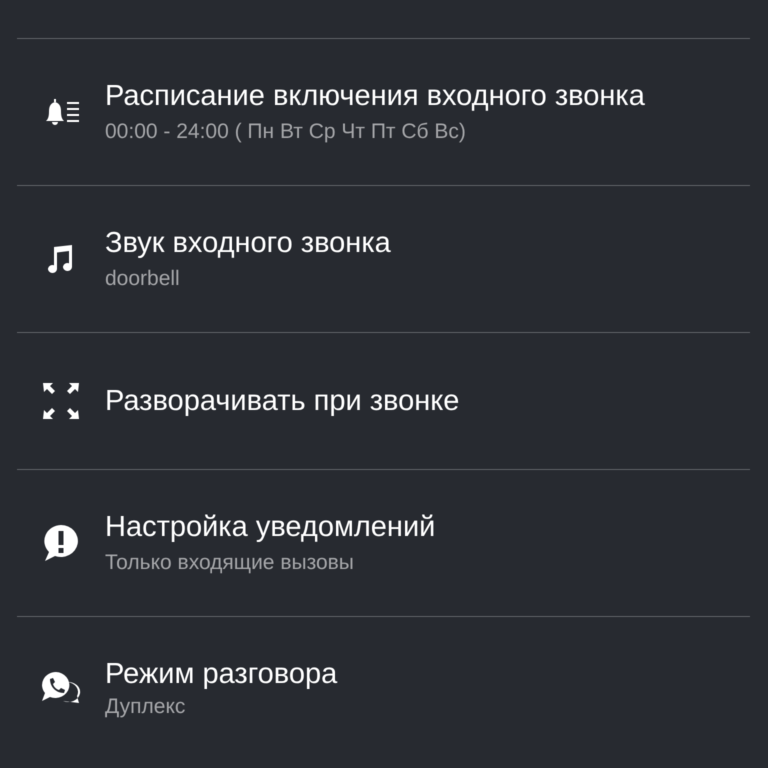 The height and width of the screenshot is (768, 768). What do you see at coordinates (282, 401) in the screenshot?
I see `setting-title: Разворачивать при звонке` at bounding box center [282, 401].